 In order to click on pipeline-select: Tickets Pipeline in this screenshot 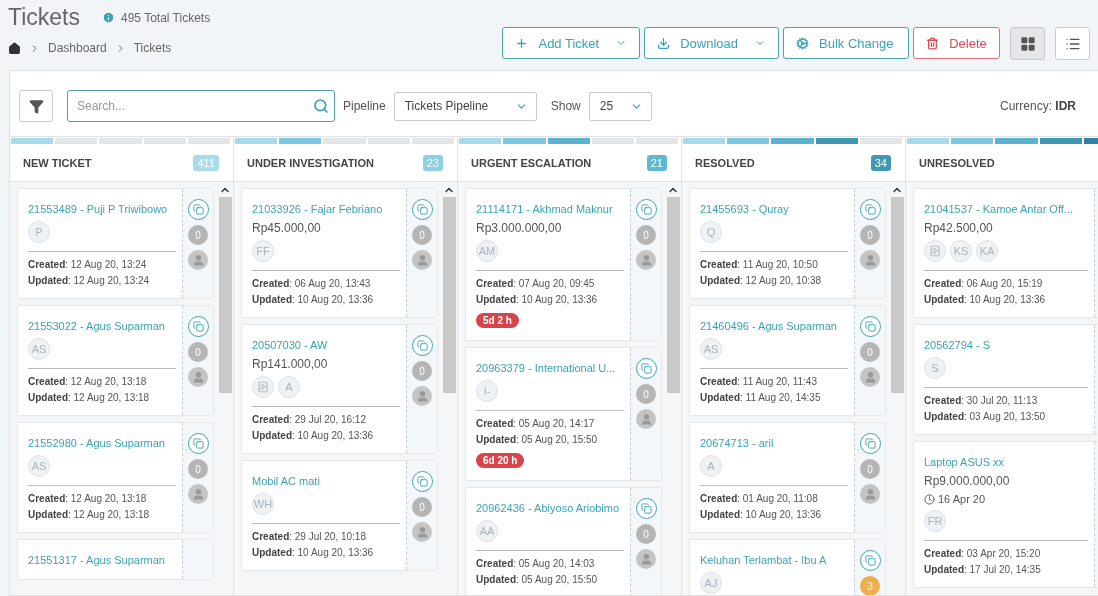, I will do `click(465, 106)`.